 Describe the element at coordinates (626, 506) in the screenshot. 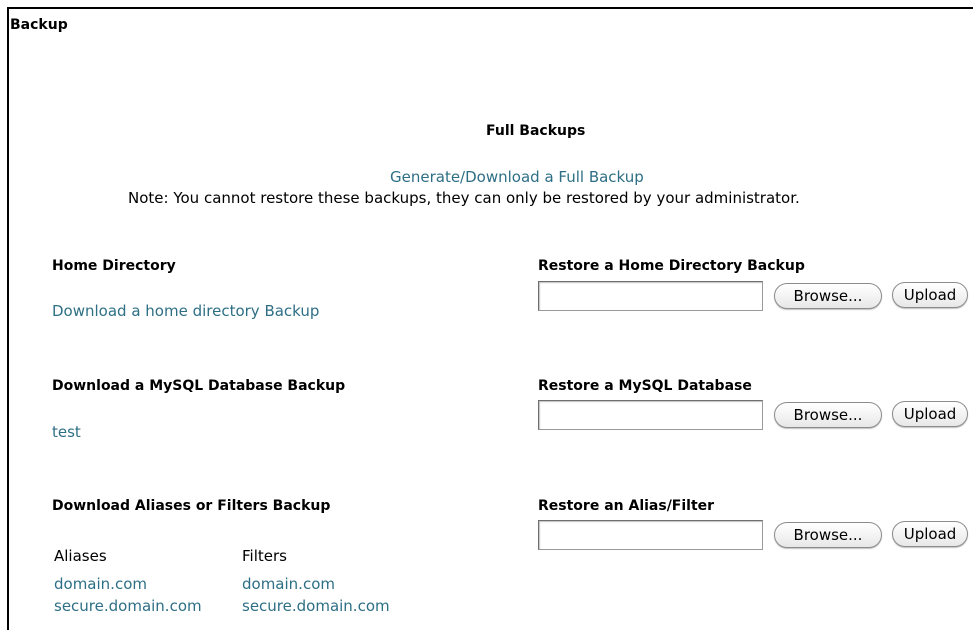

I see `restore-alias-filter-heading: Restore an Alias/Filter` at that location.